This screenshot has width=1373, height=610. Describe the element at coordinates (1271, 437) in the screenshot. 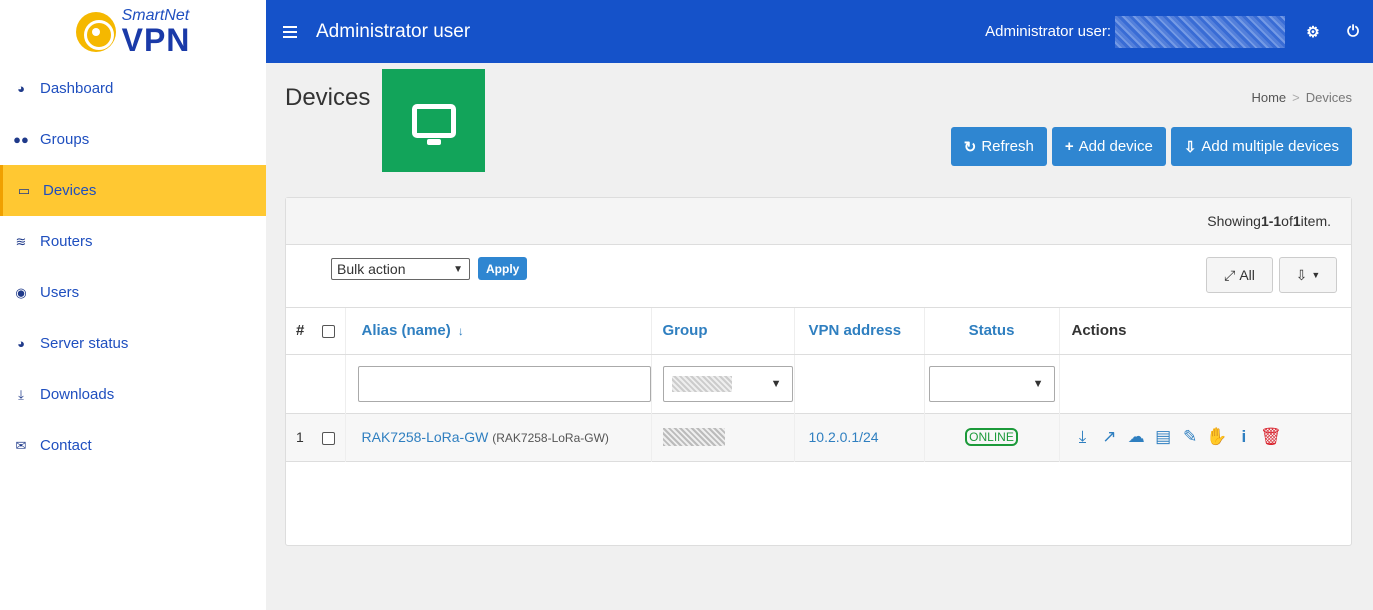

I see `trash-icon: 🗑` at that location.